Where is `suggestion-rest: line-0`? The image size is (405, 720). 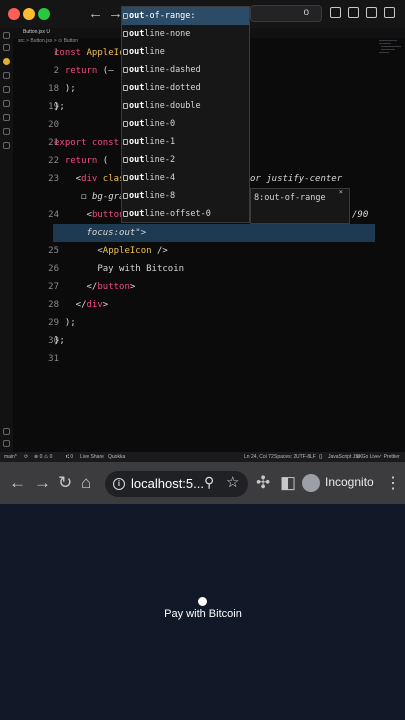
suggestion-rest: line-0 is located at coordinates (160, 124).